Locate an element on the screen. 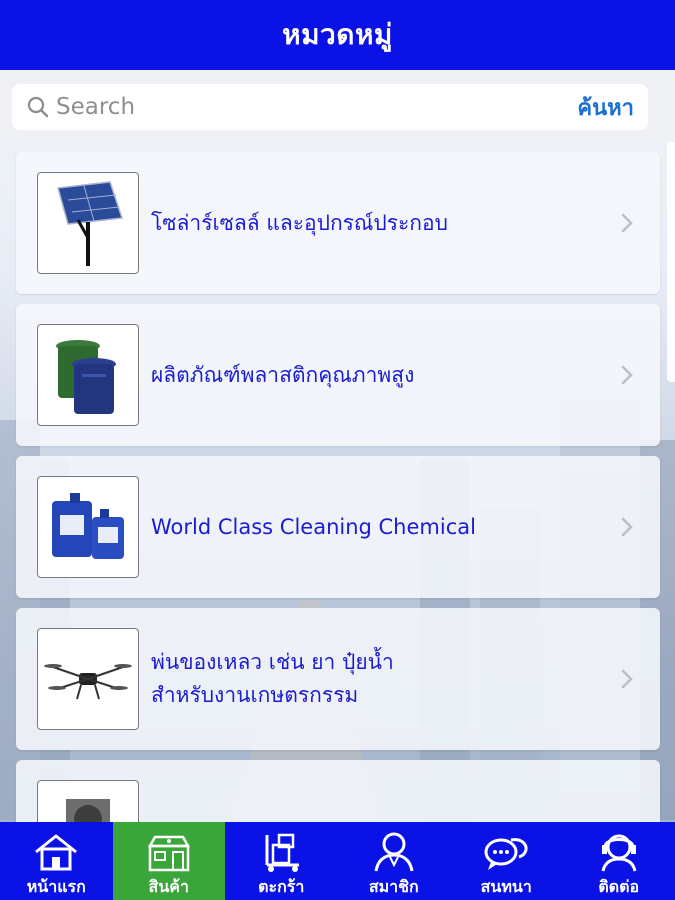 This screenshot has width=675, height=900. search-button: ค้นหา is located at coordinates (605, 107).